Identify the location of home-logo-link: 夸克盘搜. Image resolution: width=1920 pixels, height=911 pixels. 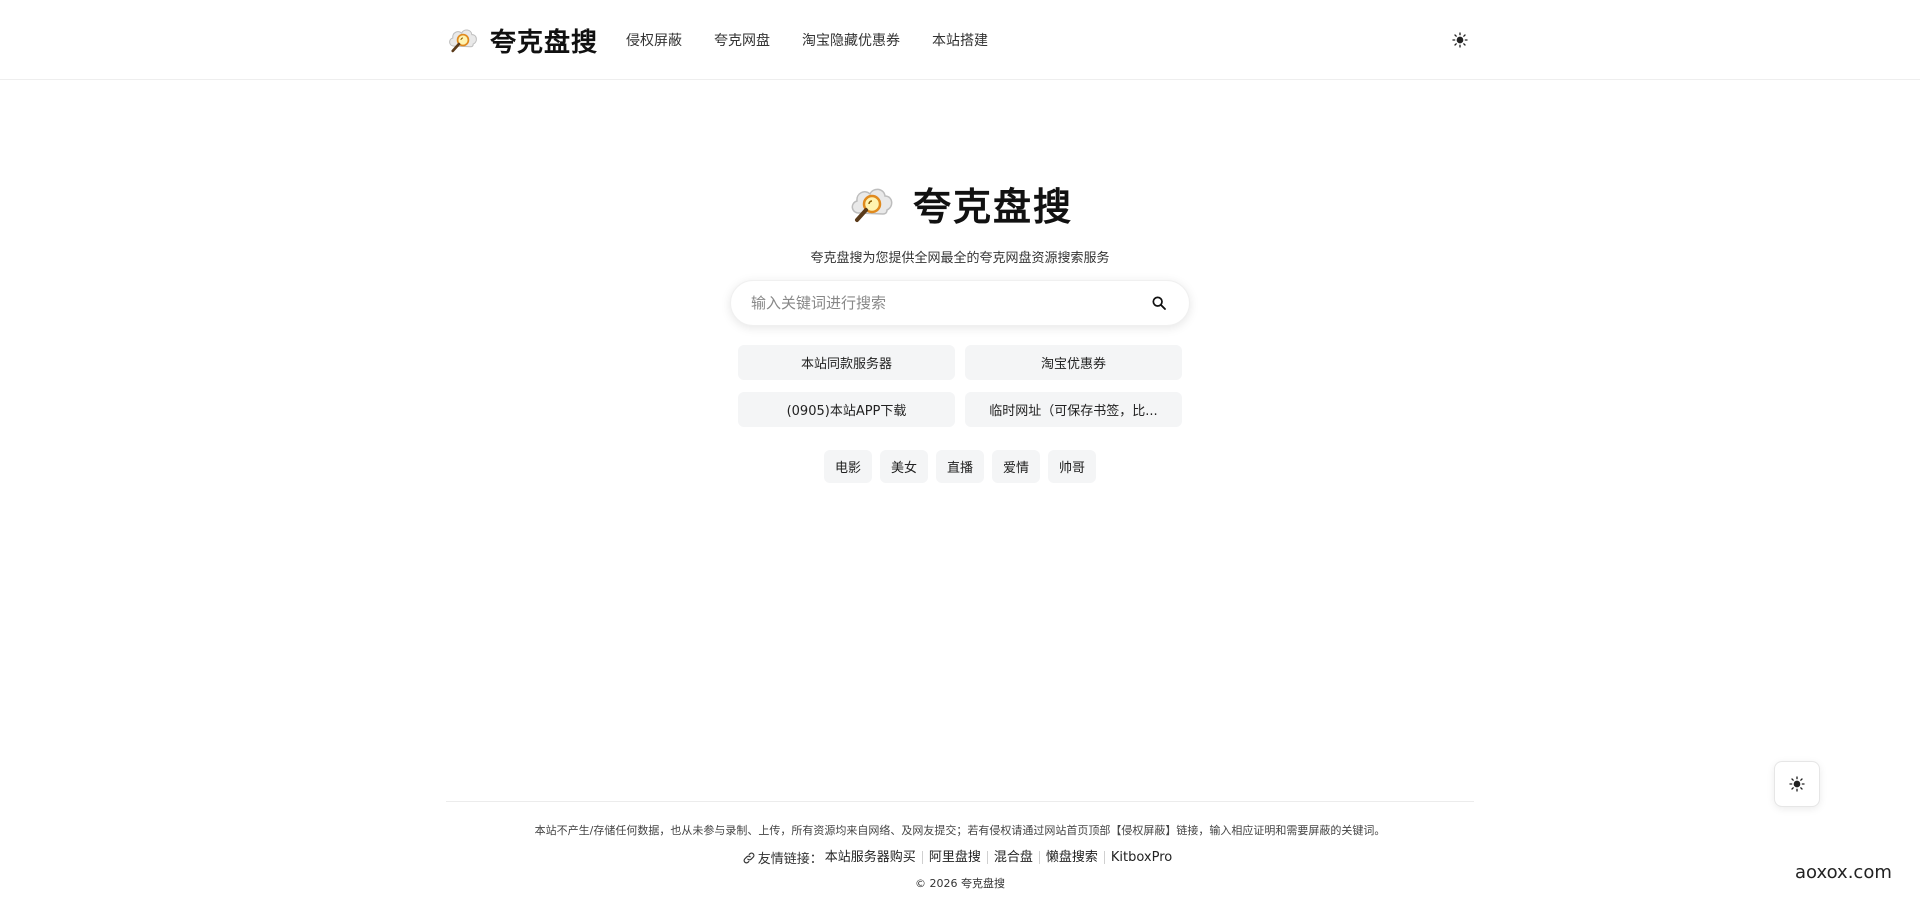
(522, 40).